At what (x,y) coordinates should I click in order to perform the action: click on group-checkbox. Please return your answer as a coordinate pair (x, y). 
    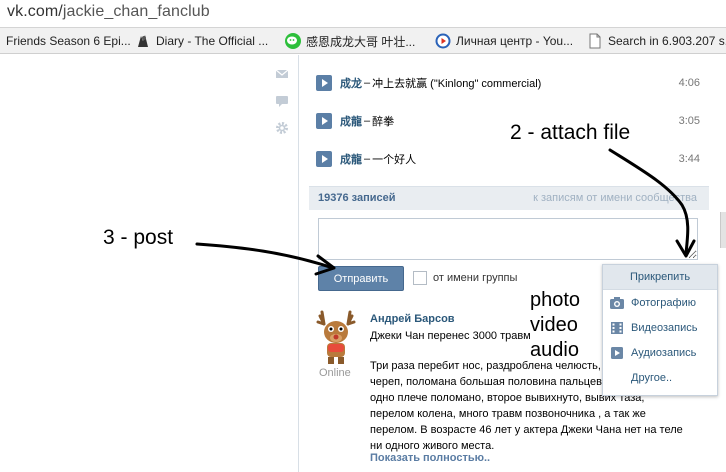
    Looking at the image, I should click on (420, 278).